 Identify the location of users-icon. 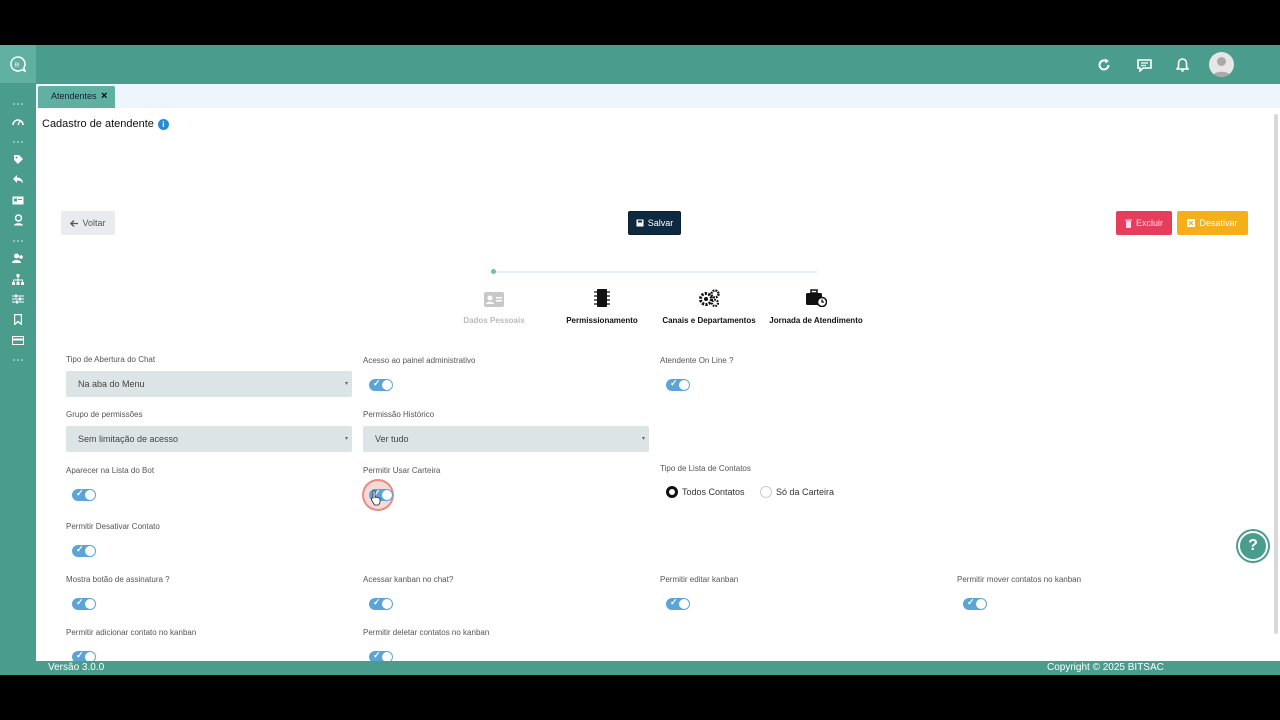
(18, 258).